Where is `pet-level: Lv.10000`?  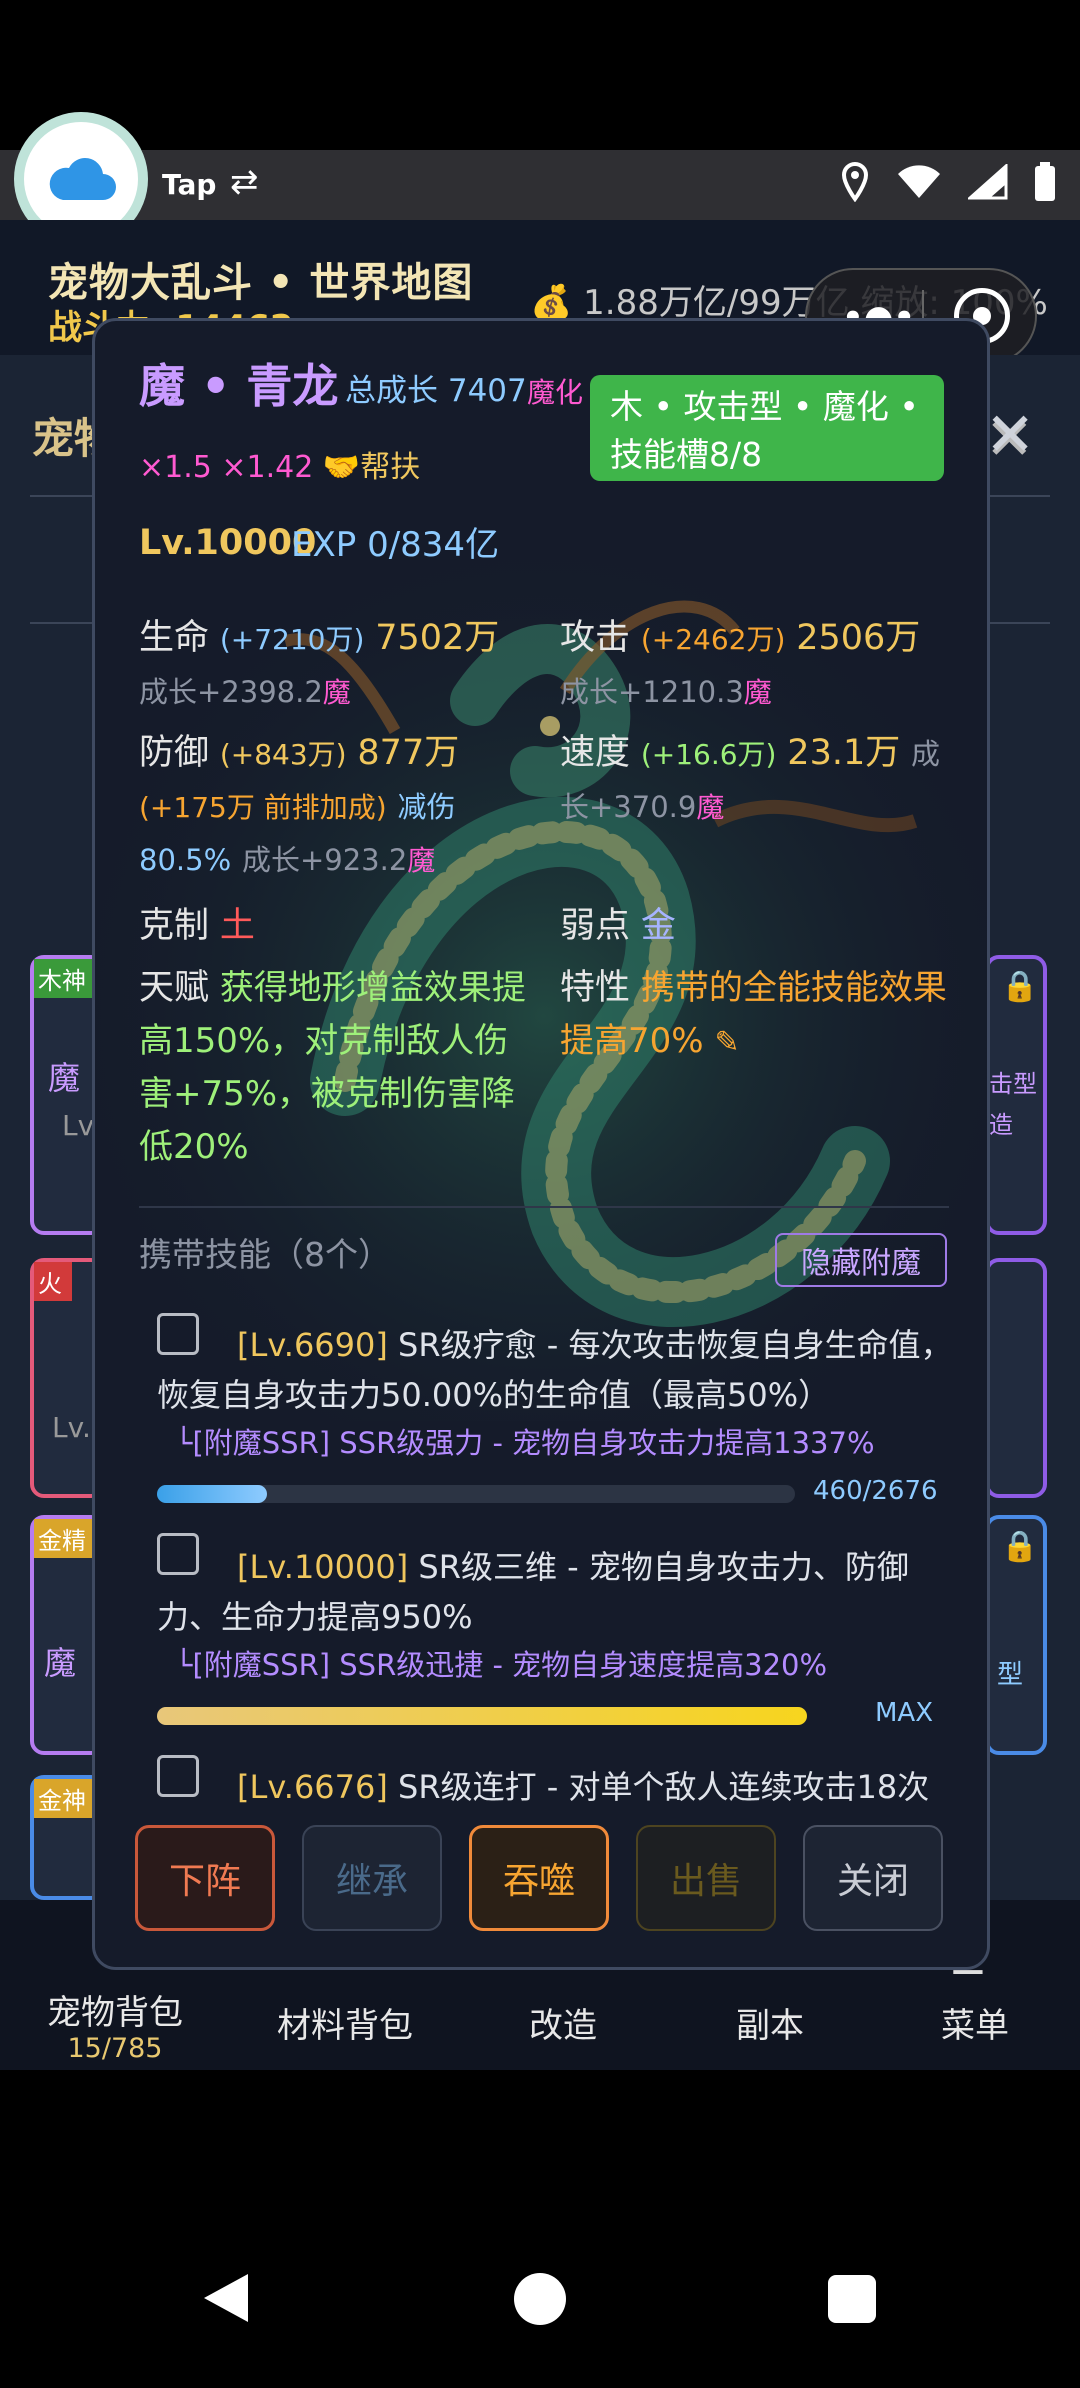
pet-level: Lv.10000 is located at coordinates (228, 543).